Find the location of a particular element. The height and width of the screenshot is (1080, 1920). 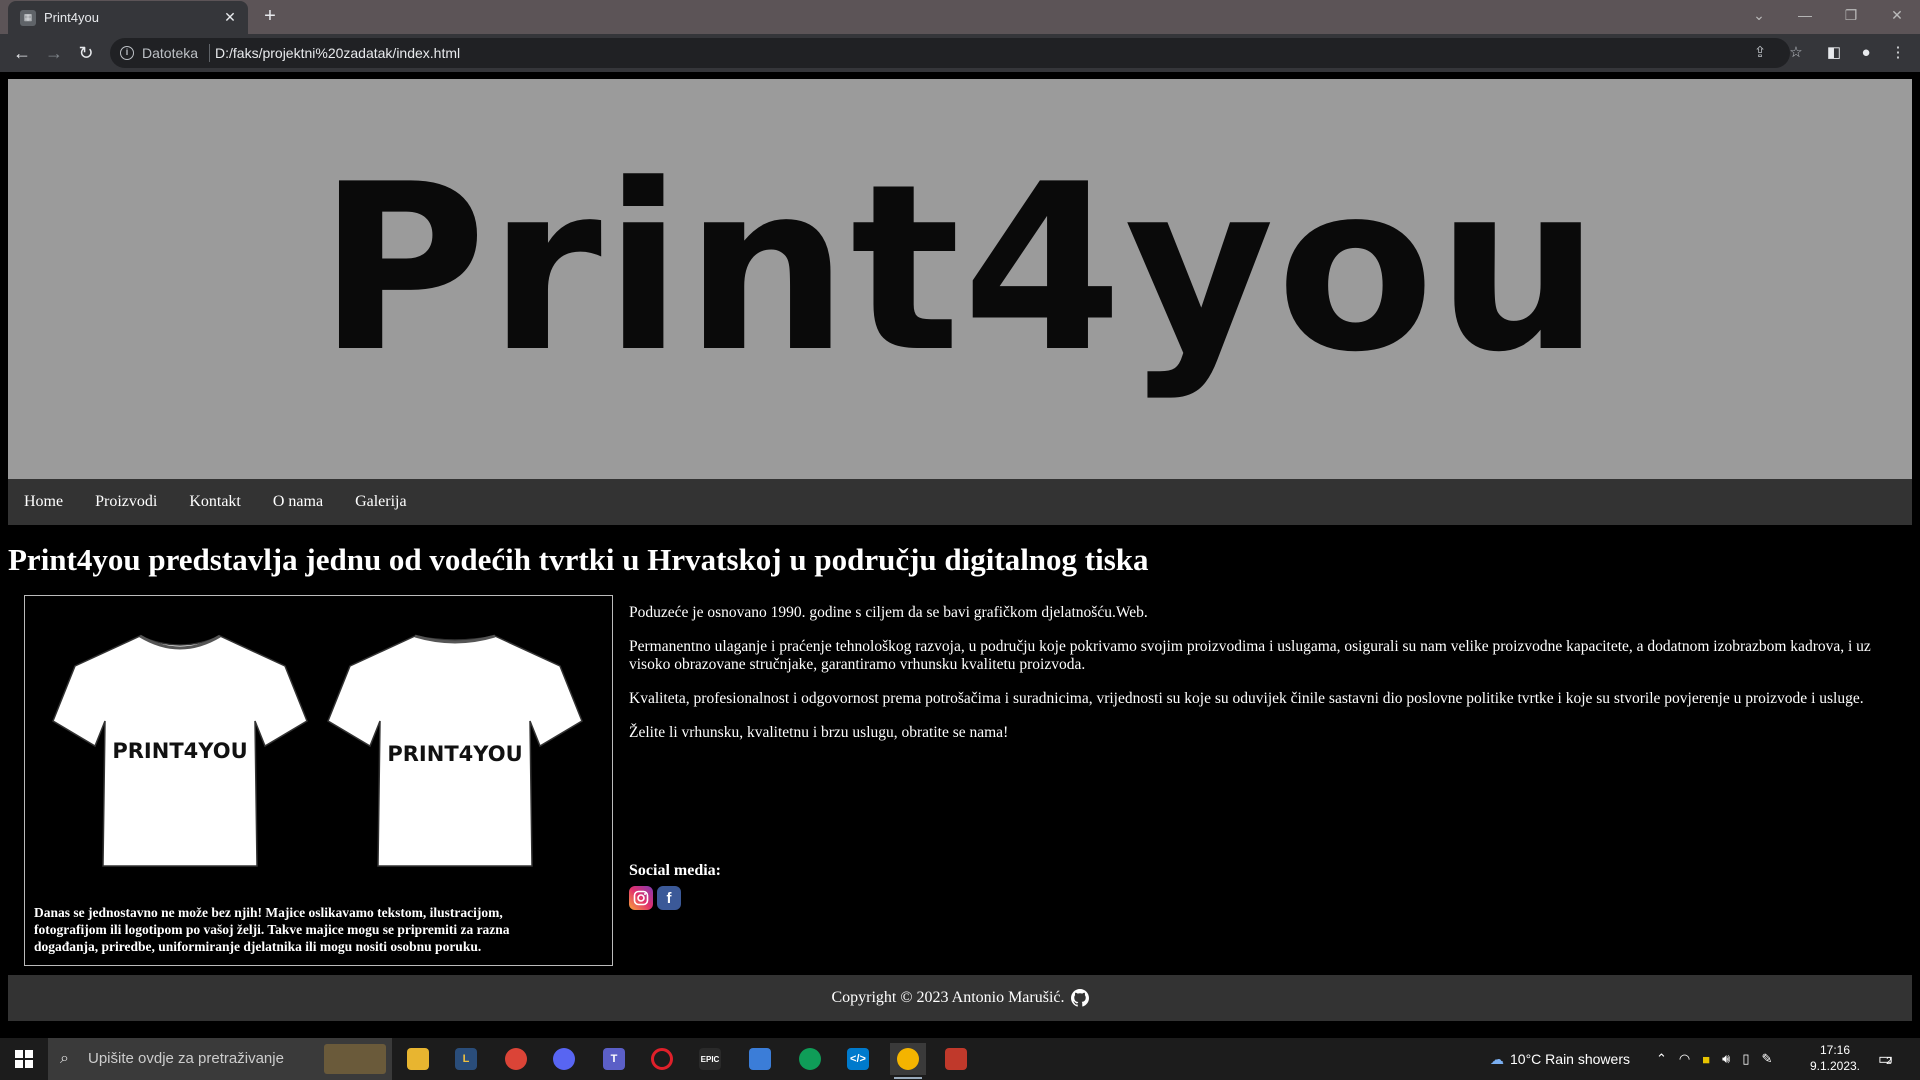

instagram-icon is located at coordinates (641, 898).